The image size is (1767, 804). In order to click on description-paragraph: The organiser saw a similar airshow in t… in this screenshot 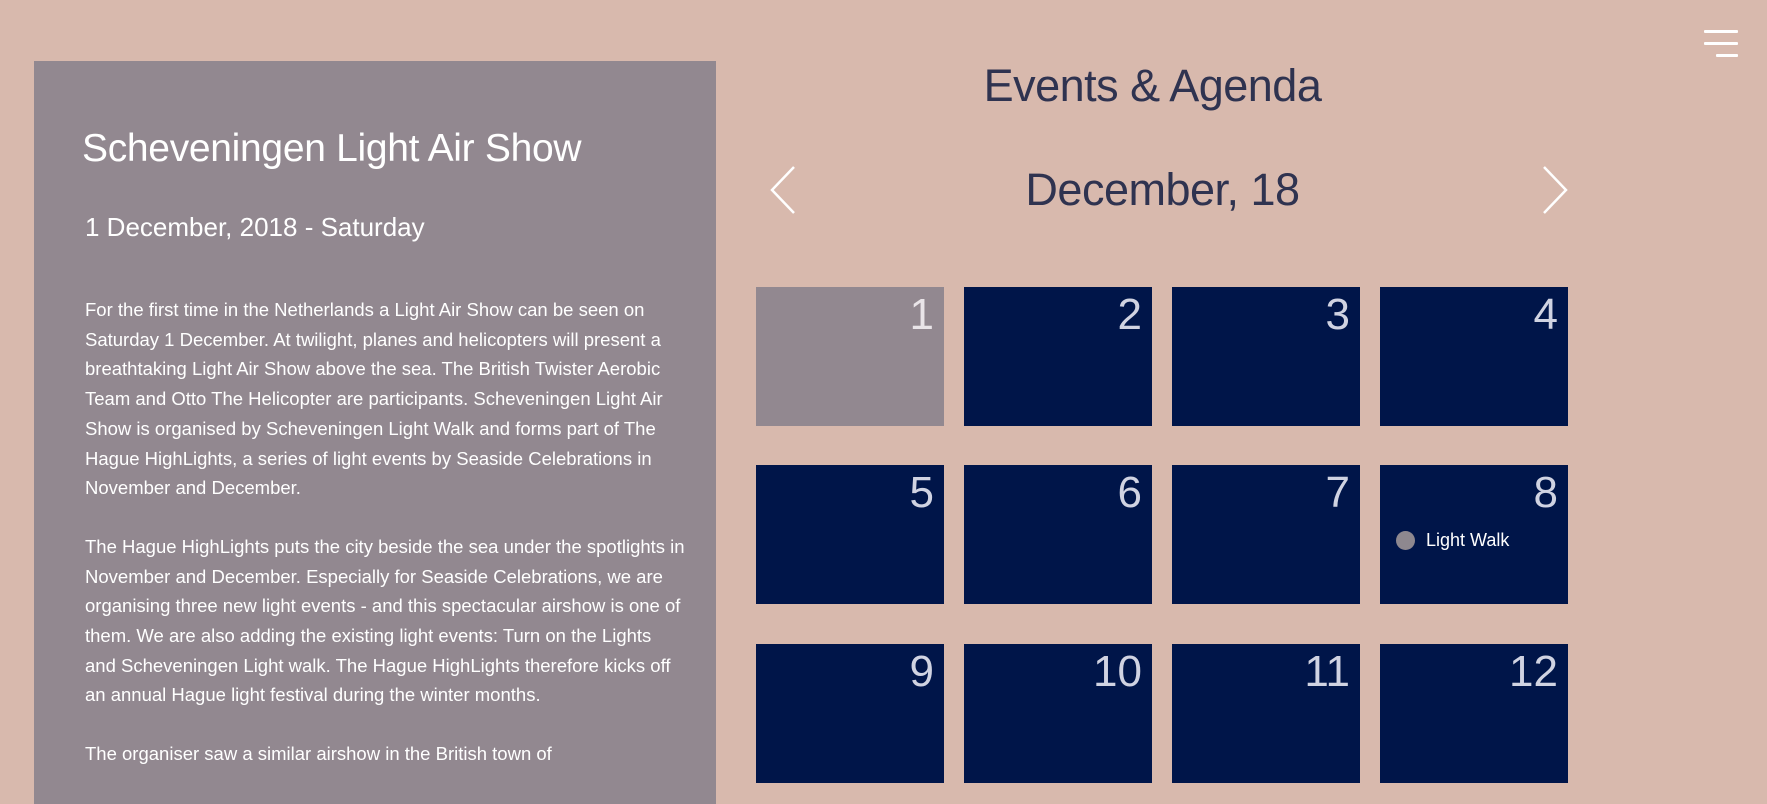, I will do `click(318, 754)`.